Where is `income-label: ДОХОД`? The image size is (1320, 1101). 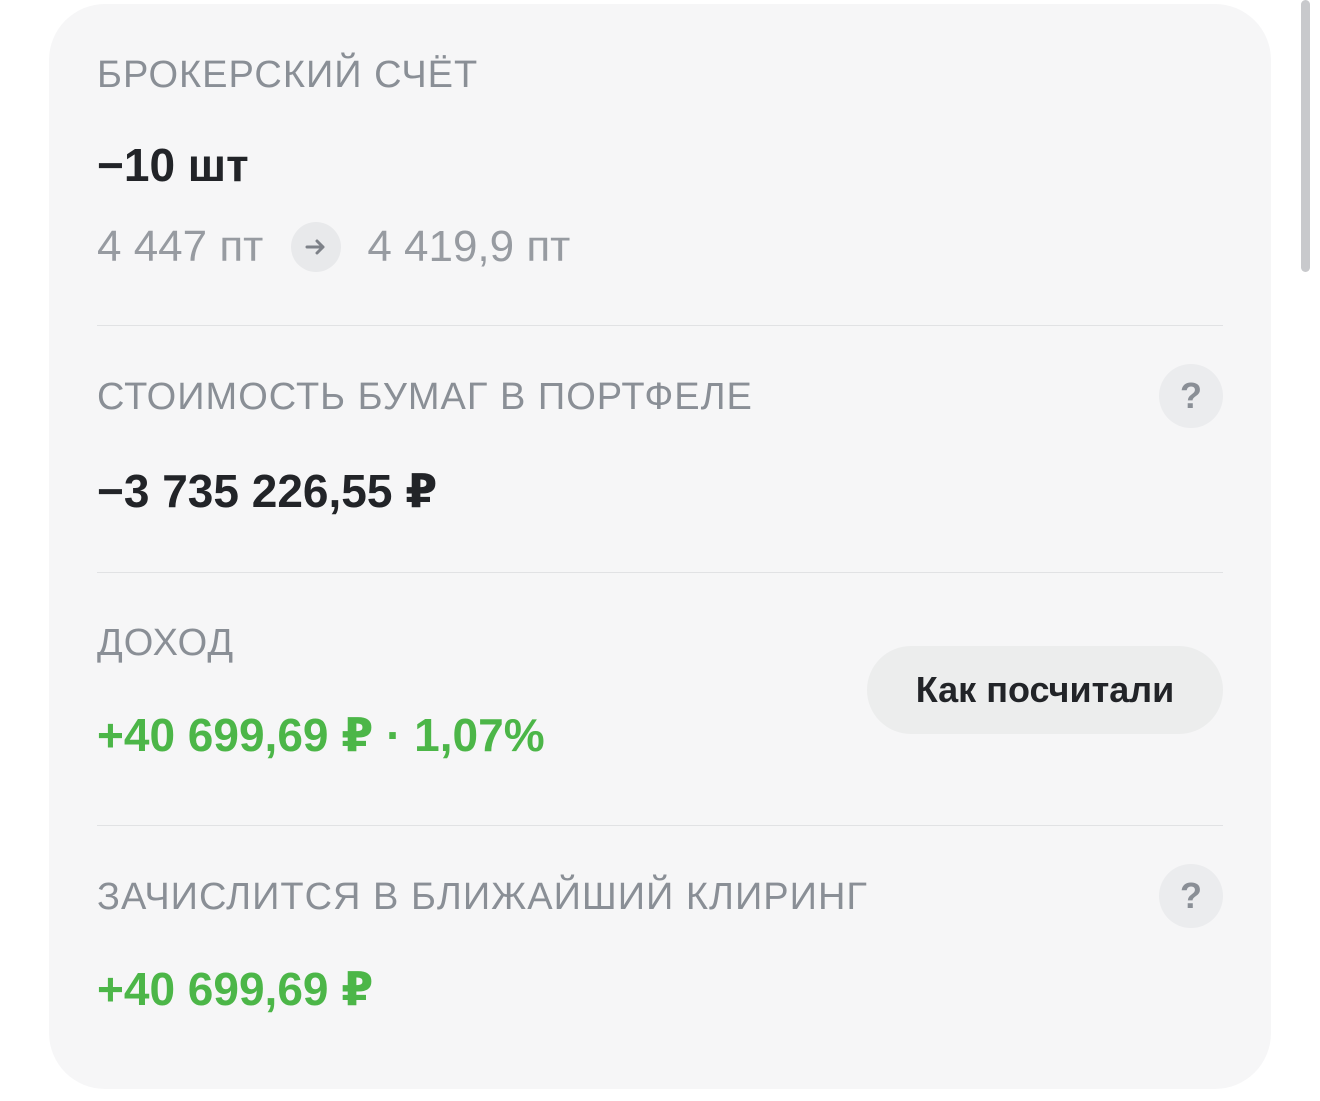
income-label: ДОХОД is located at coordinates (166, 643).